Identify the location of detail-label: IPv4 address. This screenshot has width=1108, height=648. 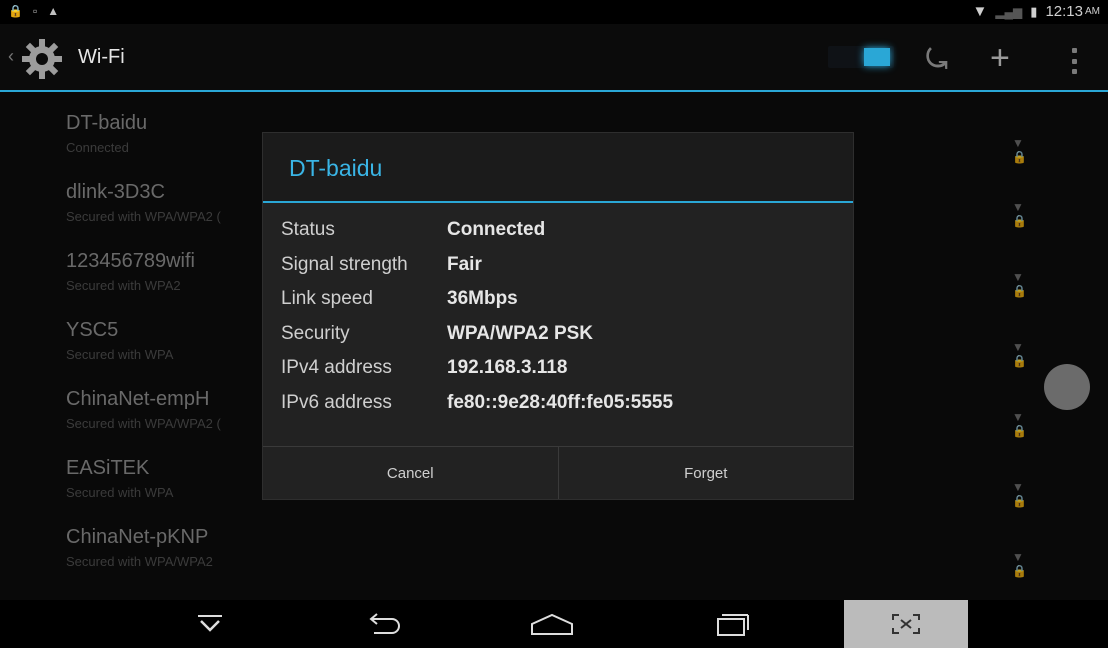
(336, 368).